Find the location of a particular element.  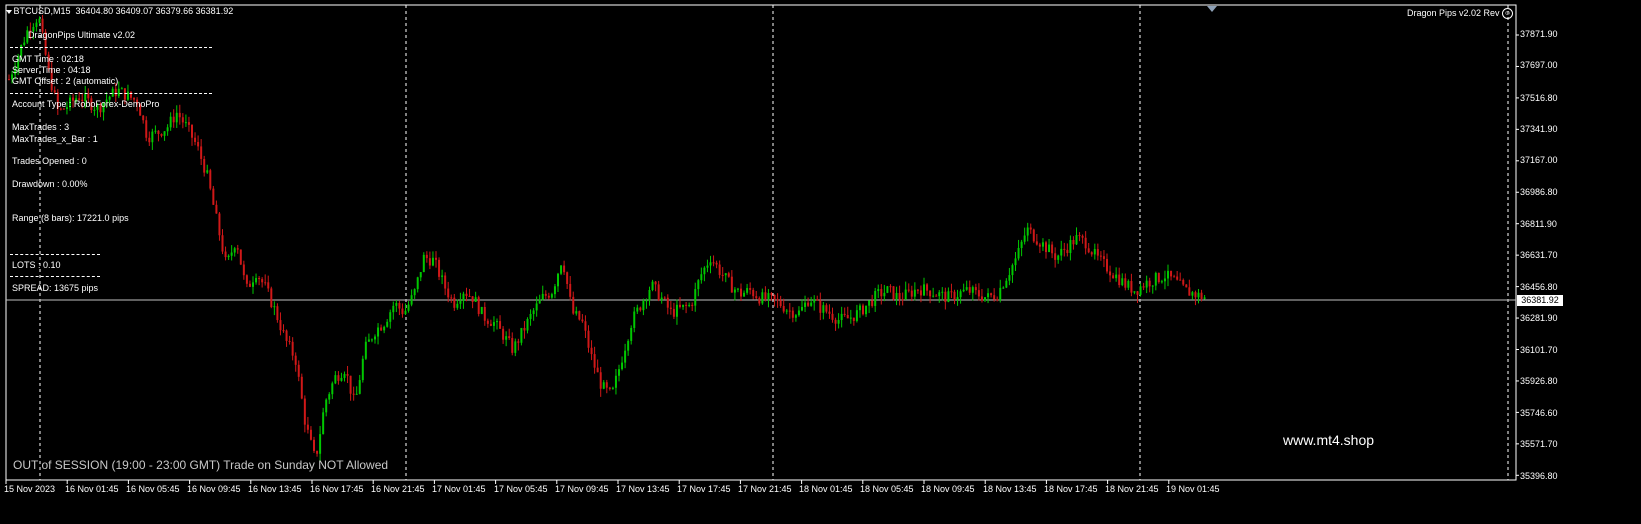

time-tick: 17 Nov 21:45 is located at coordinates (765, 489).